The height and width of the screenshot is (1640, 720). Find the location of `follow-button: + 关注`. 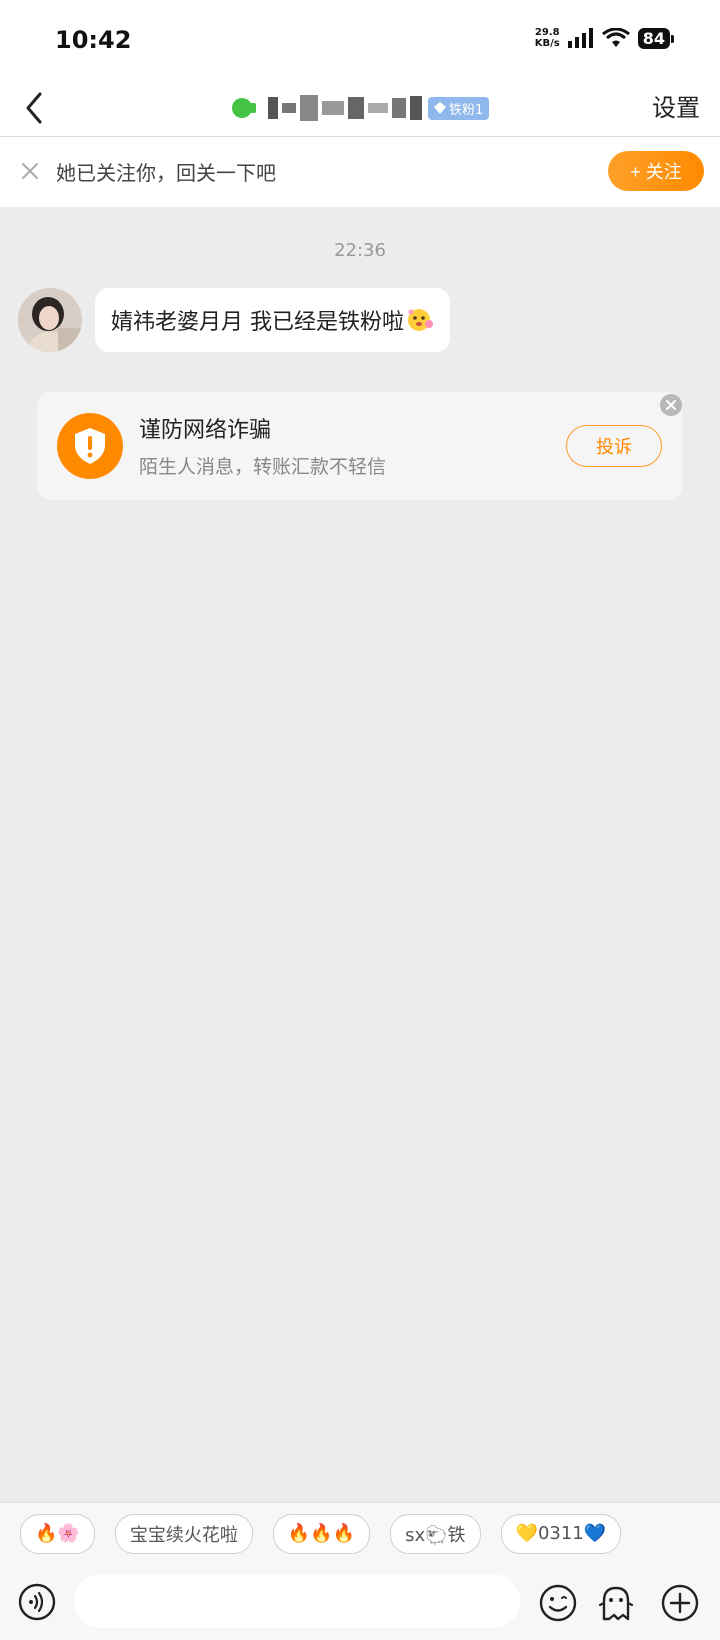

follow-button: + 关注 is located at coordinates (656, 171).